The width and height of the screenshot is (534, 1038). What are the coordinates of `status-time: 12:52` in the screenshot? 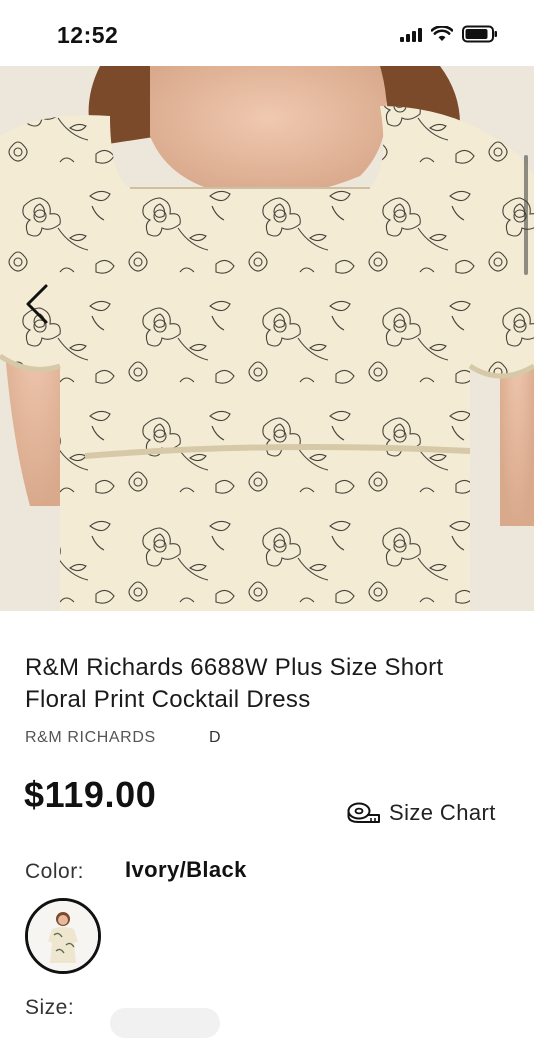 It's located at (88, 35).